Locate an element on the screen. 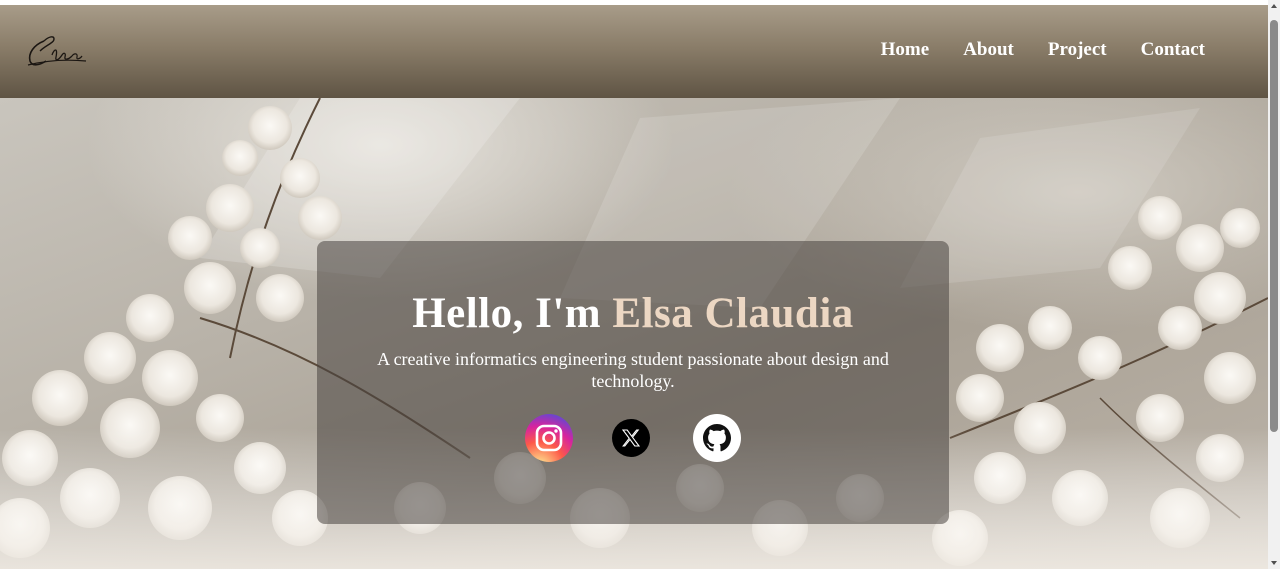 The image size is (1280, 569). x-icon is located at coordinates (631, 438).